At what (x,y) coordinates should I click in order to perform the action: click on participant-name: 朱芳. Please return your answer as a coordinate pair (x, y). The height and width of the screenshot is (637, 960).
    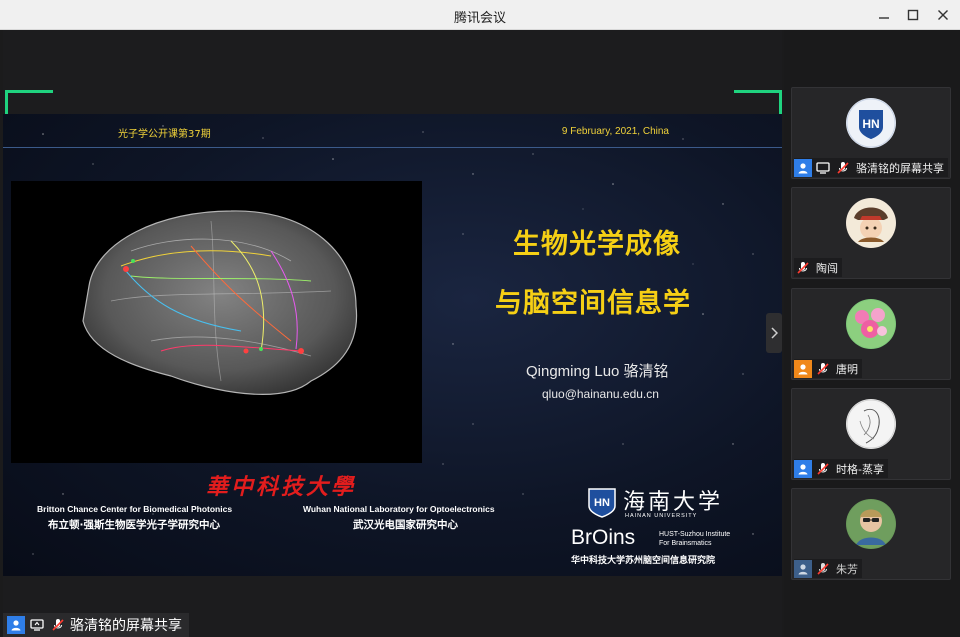
    Looking at the image, I should click on (847, 569).